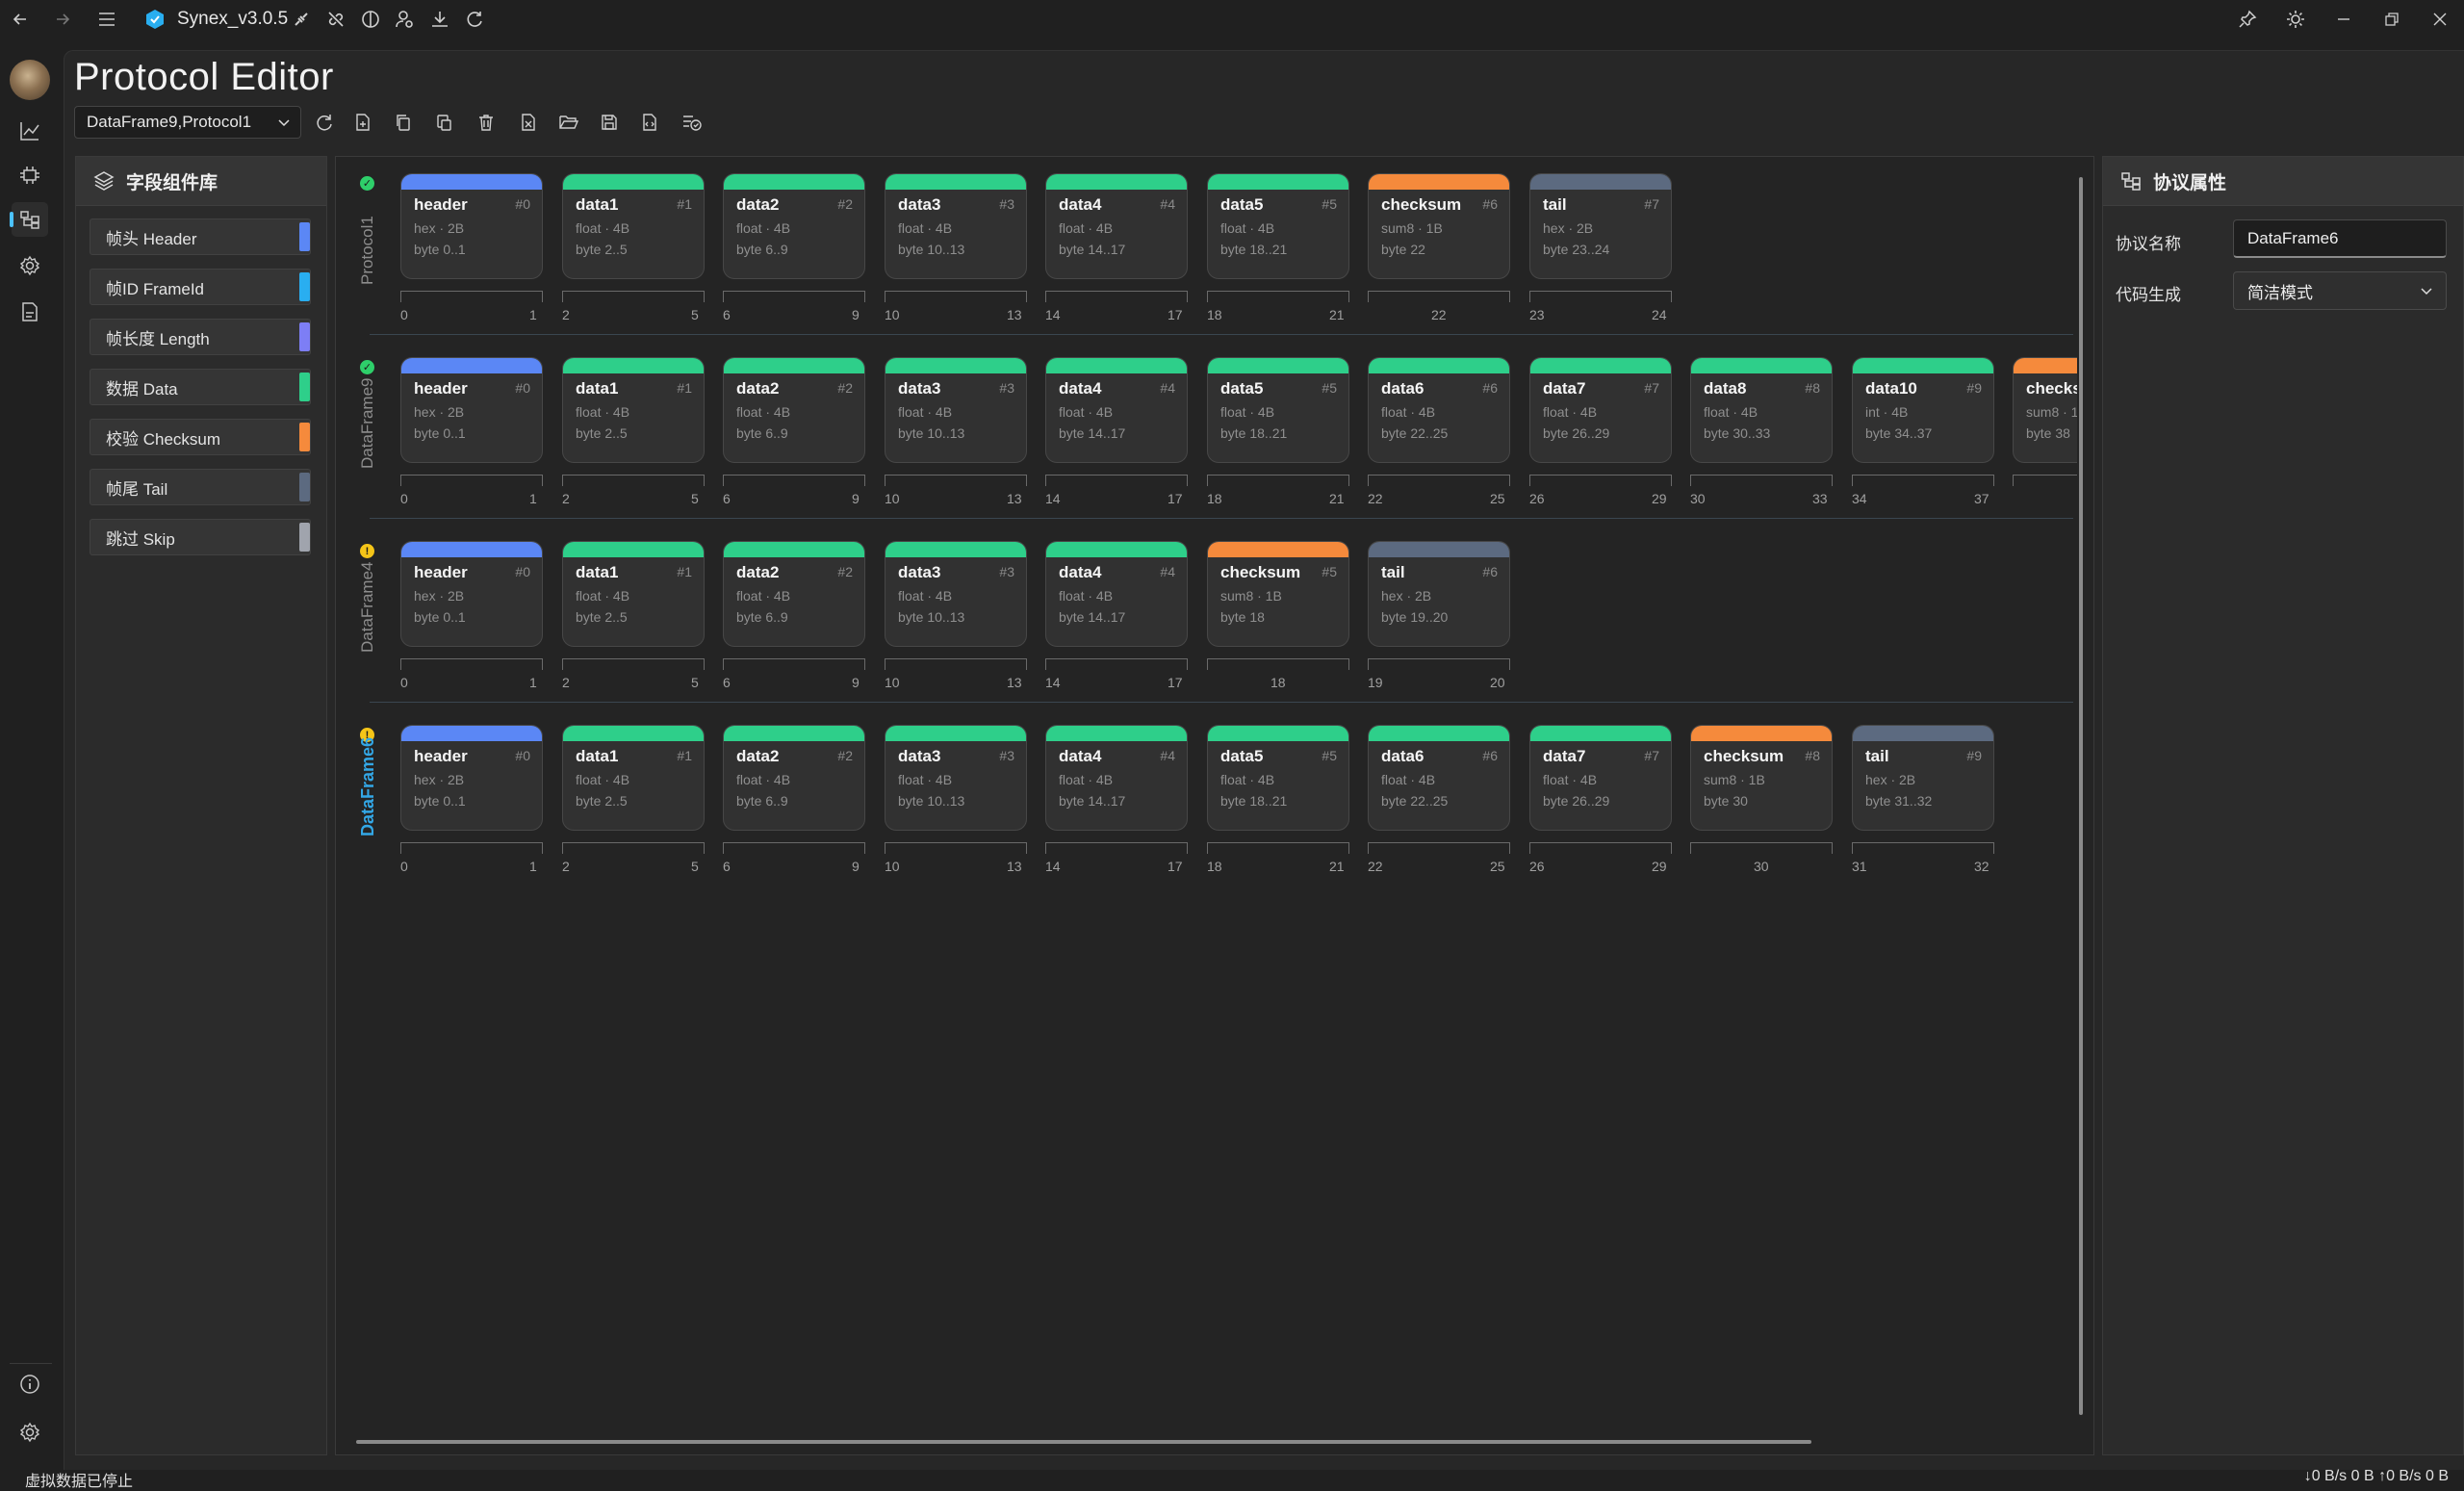  Describe the element at coordinates (200, 237) in the screenshot. I see `lib-item-header: 帧头 Header` at that location.